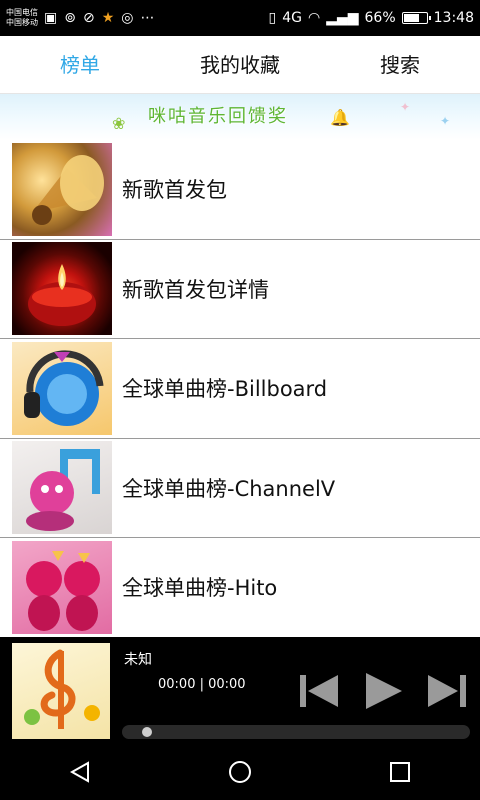 This screenshot has width=480, height=800. I want to click on treble-clef-icon, so click(62, 689).